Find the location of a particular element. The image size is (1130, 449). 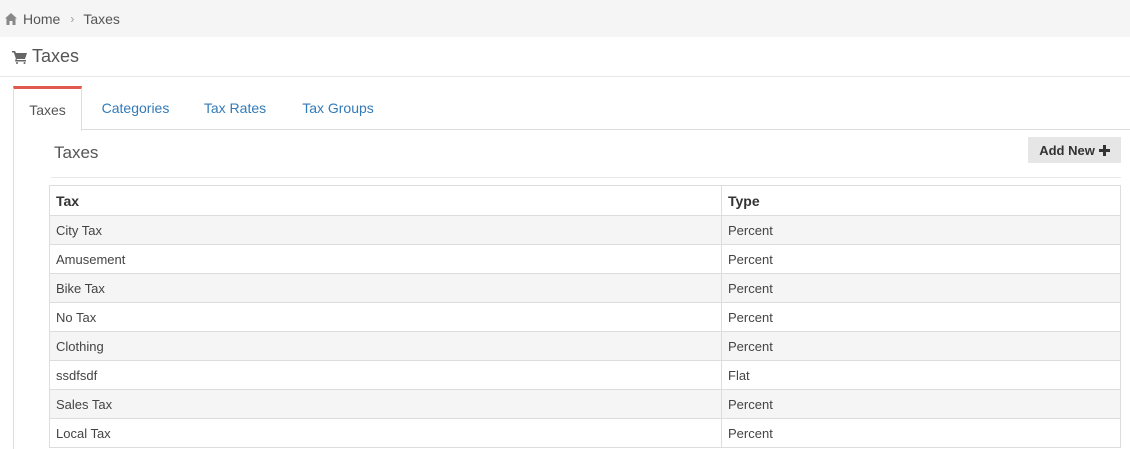

tax-name-cell: Amusement is located at coordinates (385, 259).